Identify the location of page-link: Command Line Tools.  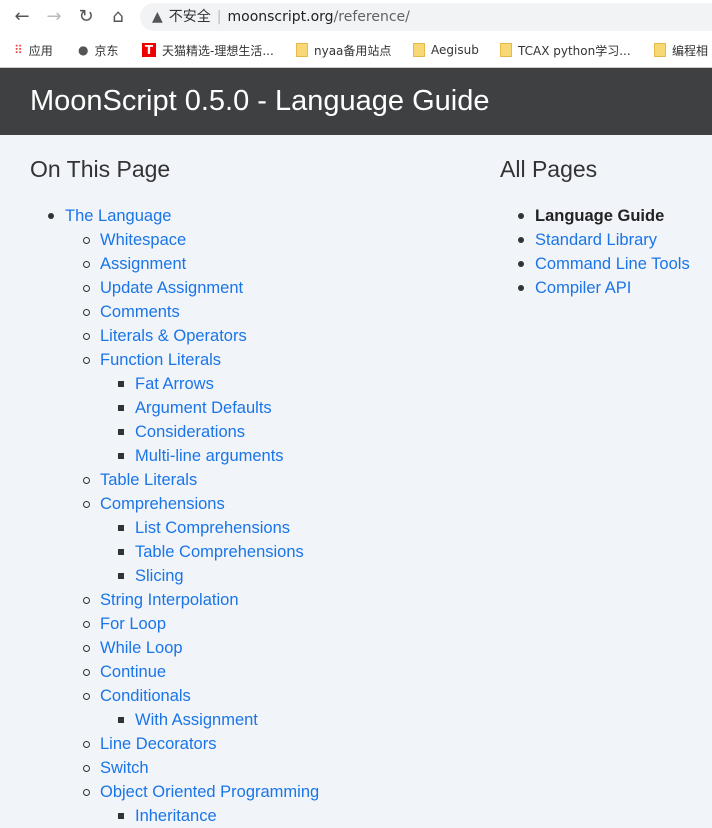
(612, 264).